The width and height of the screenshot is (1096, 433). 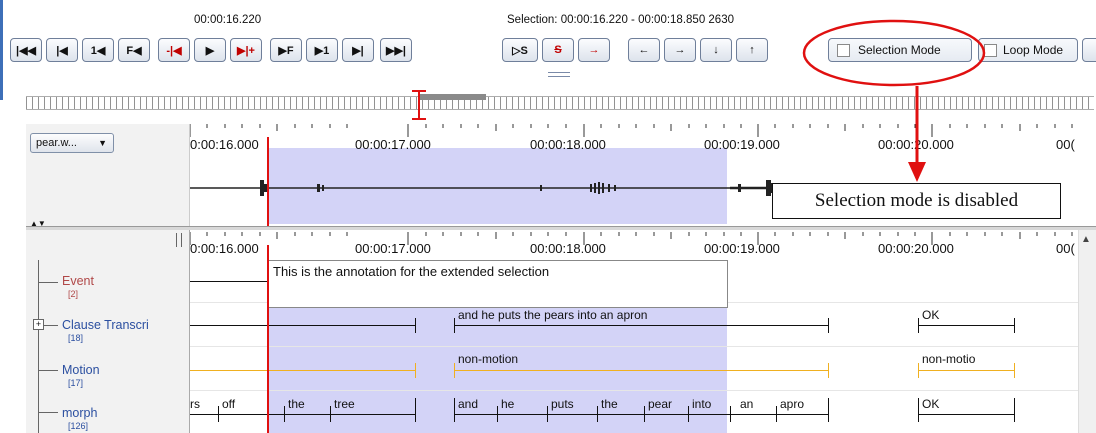 What do you see at coordinates (609, 404) in the screenshot?
I see `morph-annotation-7: the` at bounding box center [609, 404].